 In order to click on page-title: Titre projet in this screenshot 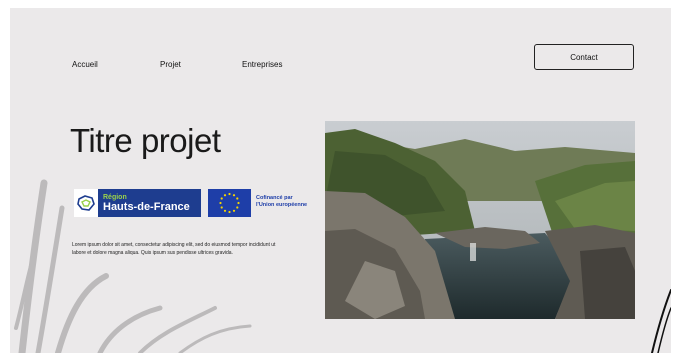, I will do `click(145, 140)`.